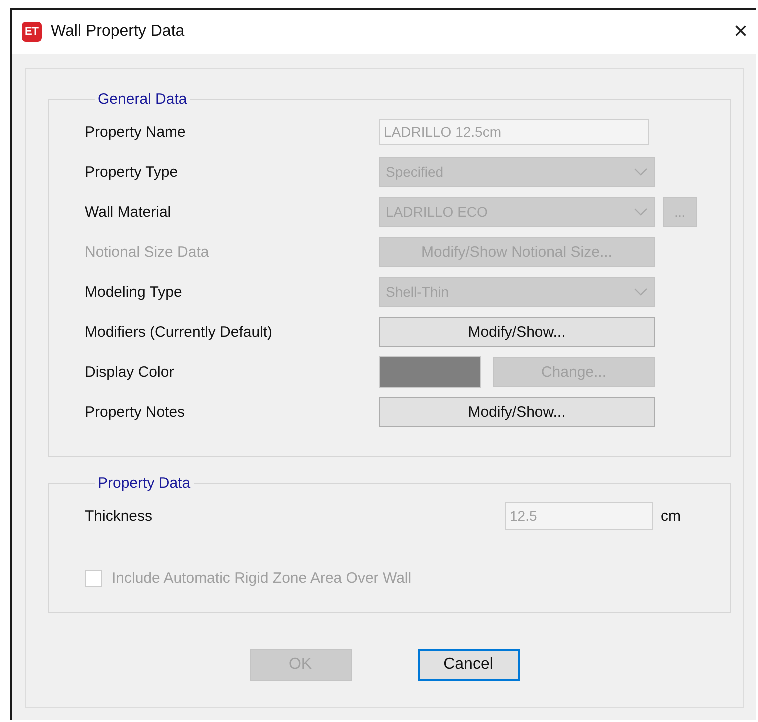 This screenshot has width=758, height=722. Describe the element at coordinates (147, 252) in the screenshot. I see `field-label: Notional Size Data` at that location.